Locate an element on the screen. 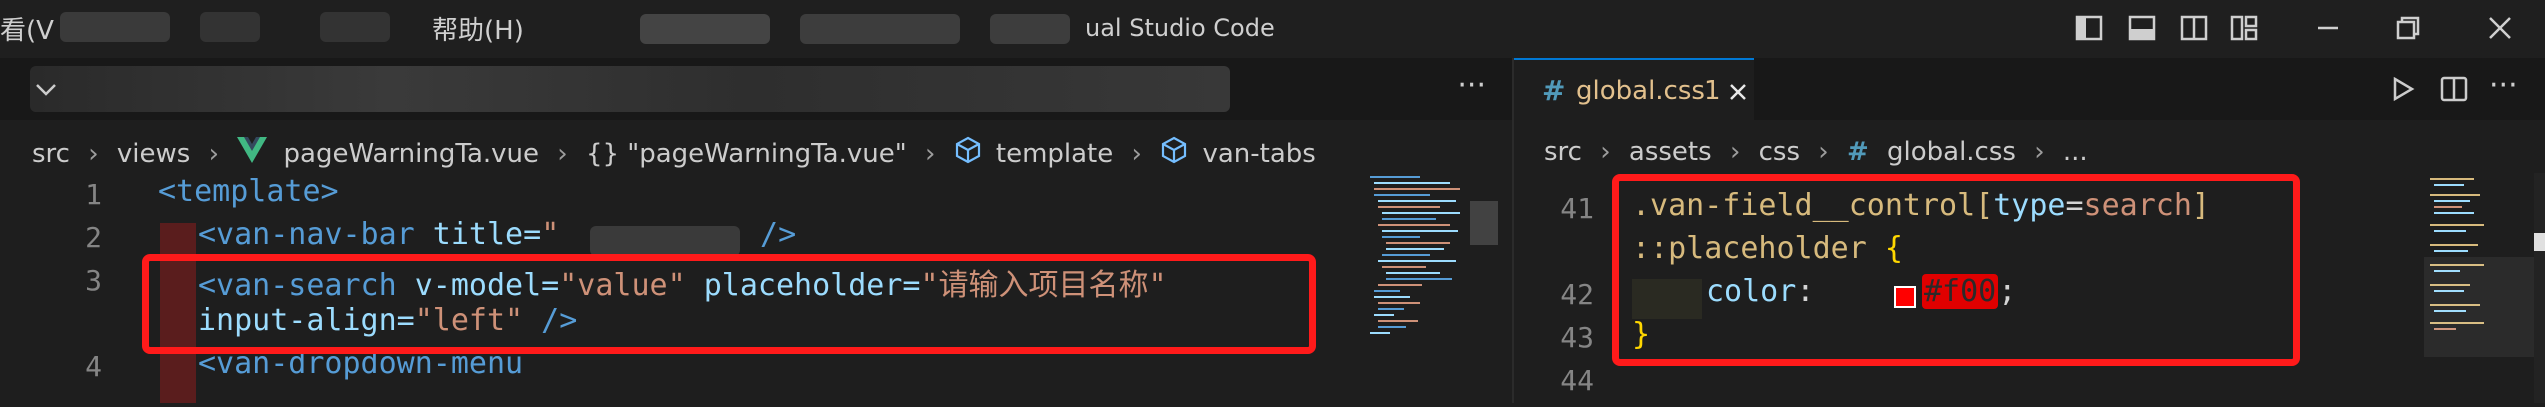 Image resolution: width=2545 pixels, height=407 pixels. breadcrumb-css: css is located at coordinates (1779, 152).